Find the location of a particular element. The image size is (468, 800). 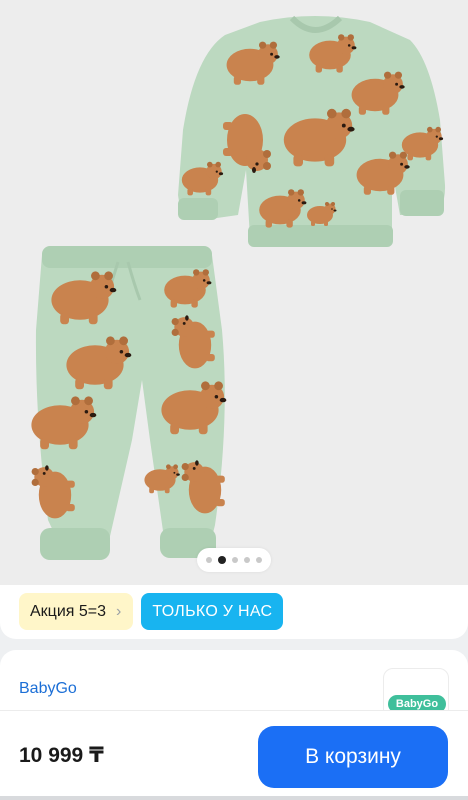

chevron-right-icon: › is located at coordinates (119, 611).